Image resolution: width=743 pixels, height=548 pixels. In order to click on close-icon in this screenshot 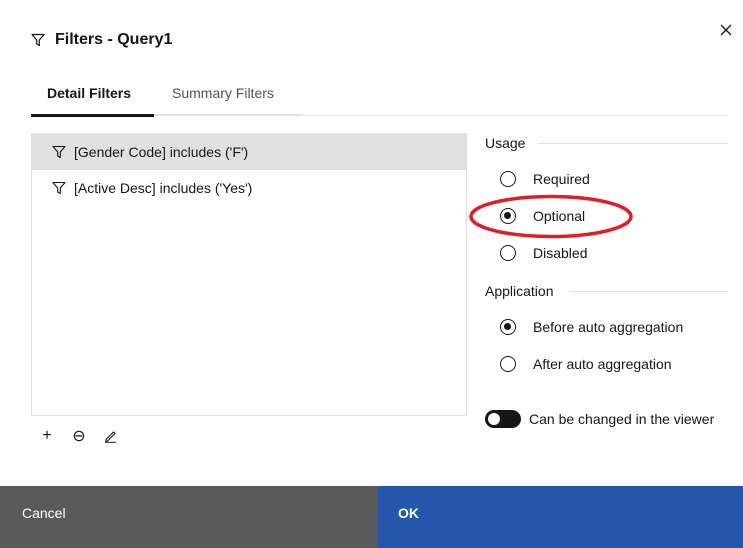, I will do `click(726, 30)`.